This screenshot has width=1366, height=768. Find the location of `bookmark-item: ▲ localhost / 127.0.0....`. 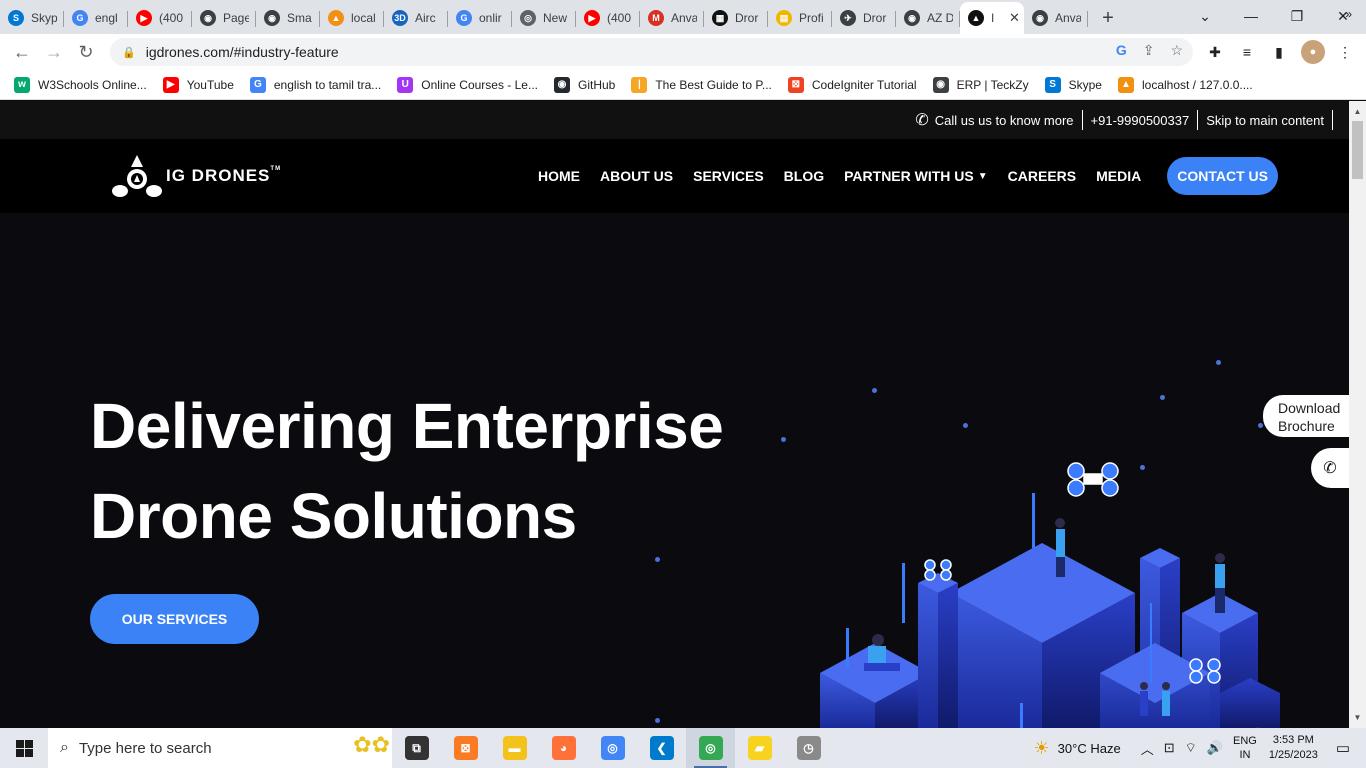

bookmark-item: ▲ localhost / 127.0.0.... is located at coordinates (1185, 84).